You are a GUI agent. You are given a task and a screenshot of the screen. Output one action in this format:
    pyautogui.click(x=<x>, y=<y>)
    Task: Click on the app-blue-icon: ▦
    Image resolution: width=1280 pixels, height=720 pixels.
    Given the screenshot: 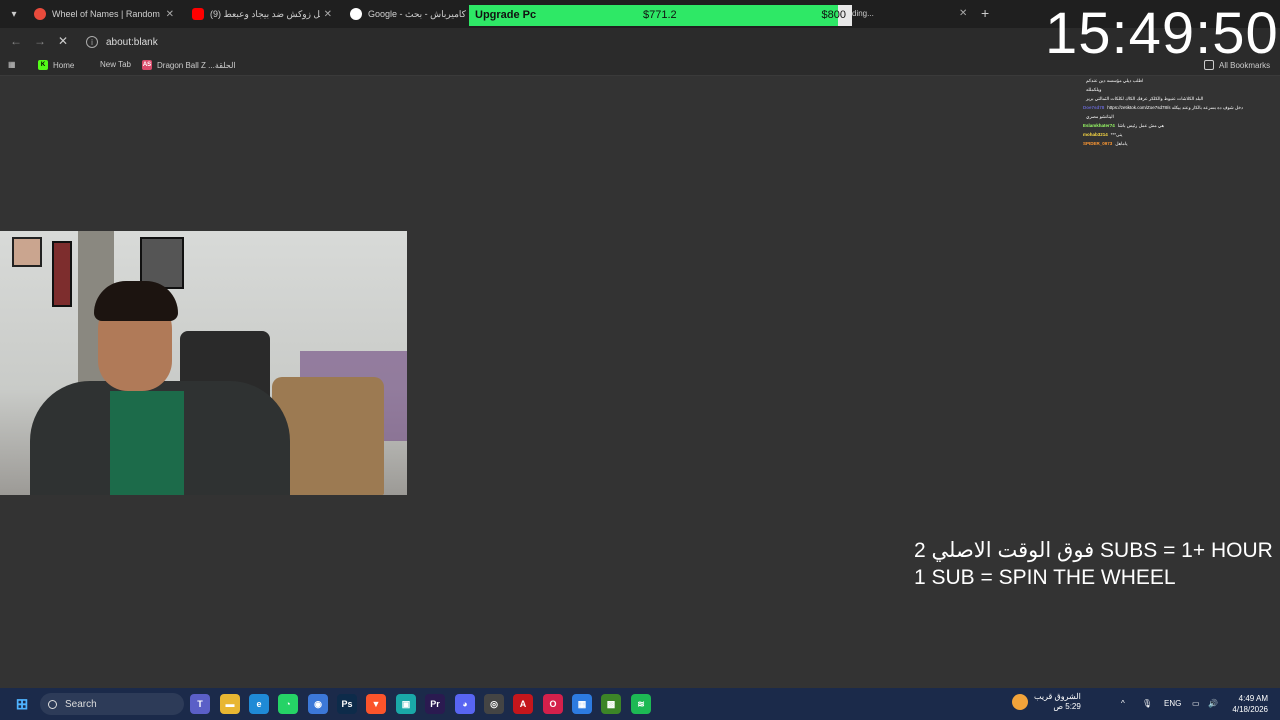 What is the action you would take?
    pyautogui.click(x=582, y=704)
    